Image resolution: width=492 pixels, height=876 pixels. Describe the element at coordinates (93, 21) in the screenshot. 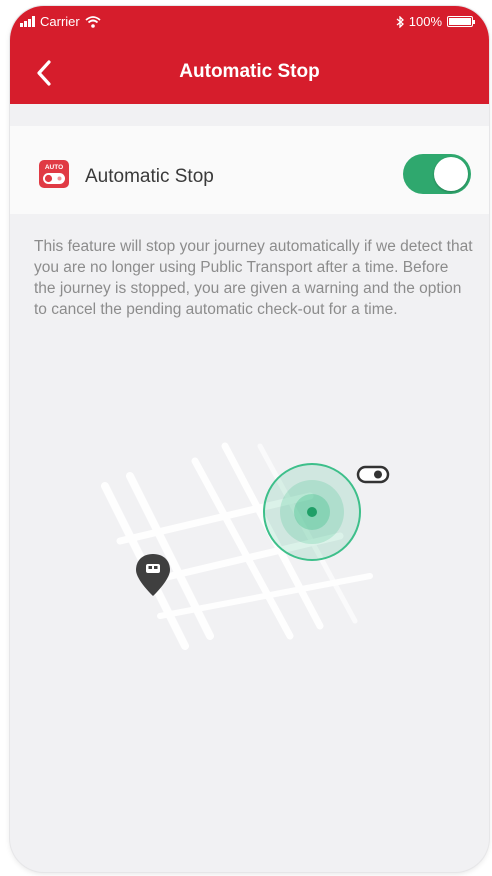

I see `wifi-icon` at that location.